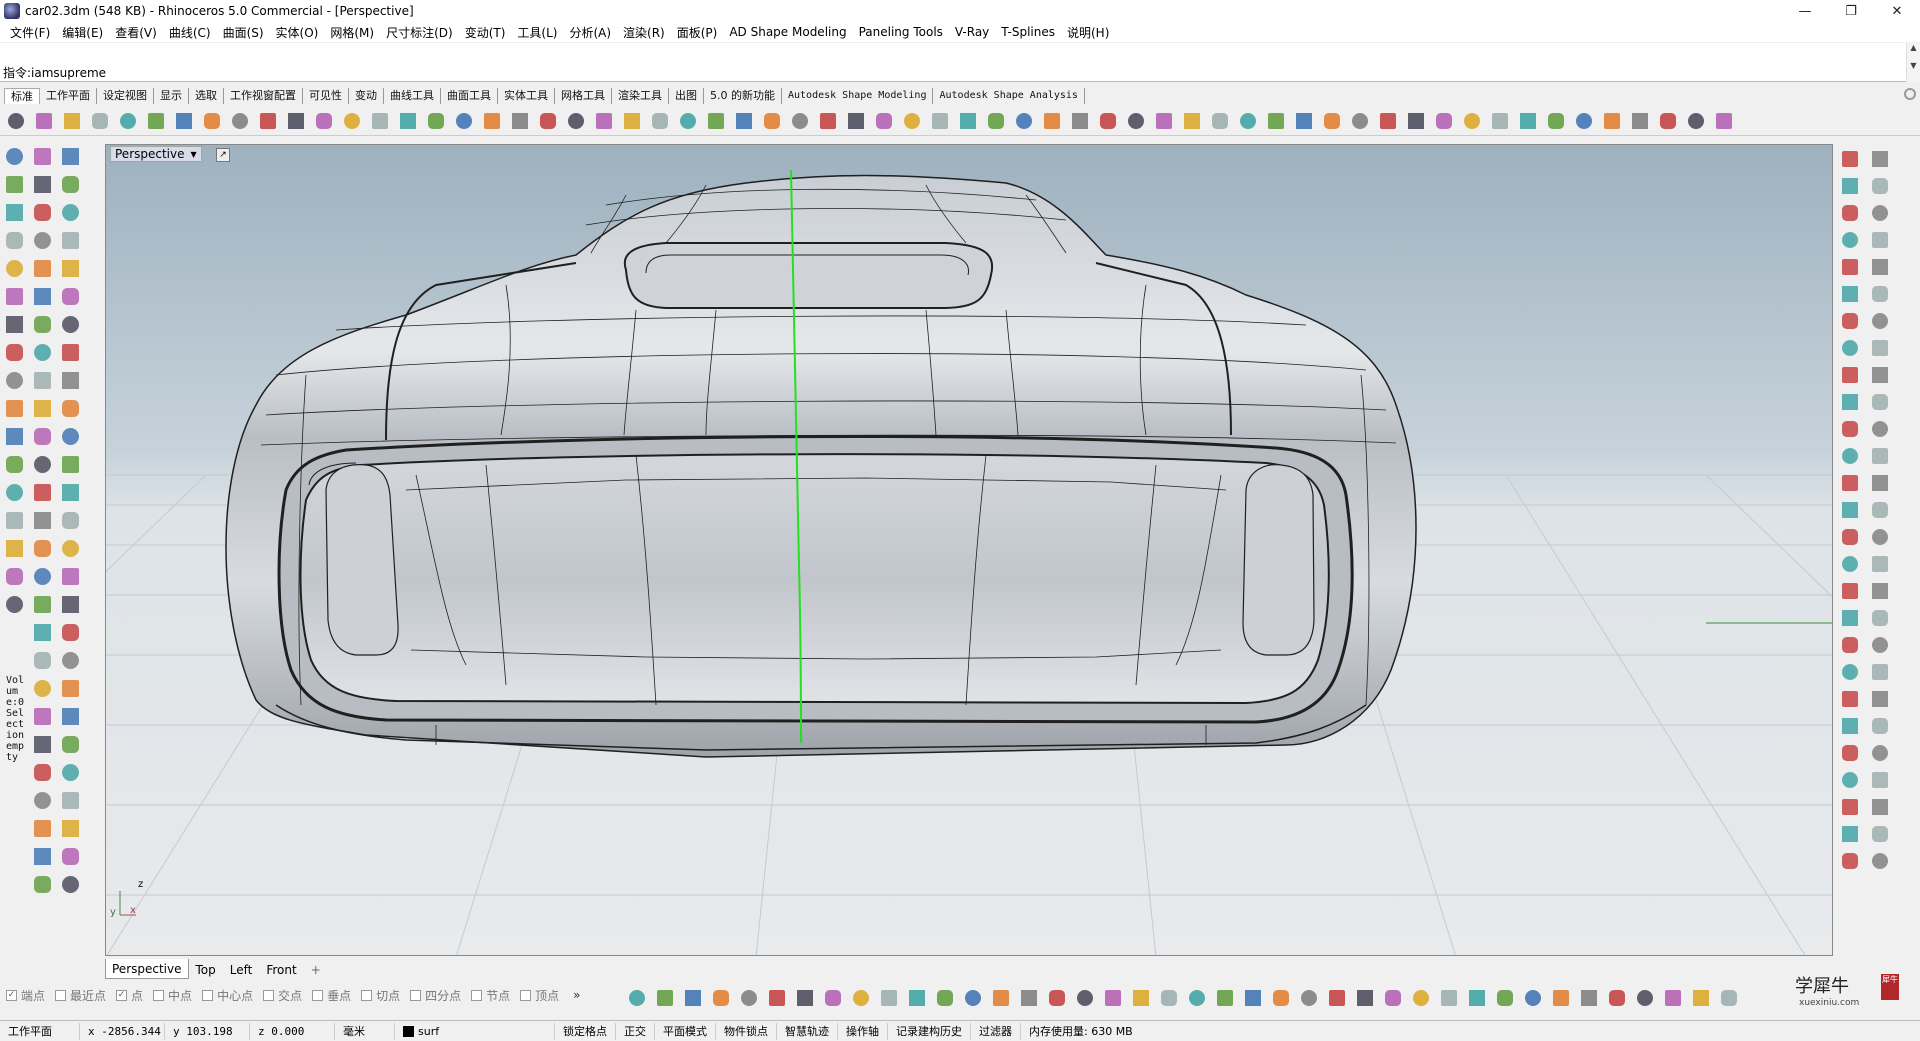 This screenshot has width=1920, height=1041. Describe the element at coordinates (1850, 456) in the screenshot. I see `right-tool-0-11-icon` at that location.